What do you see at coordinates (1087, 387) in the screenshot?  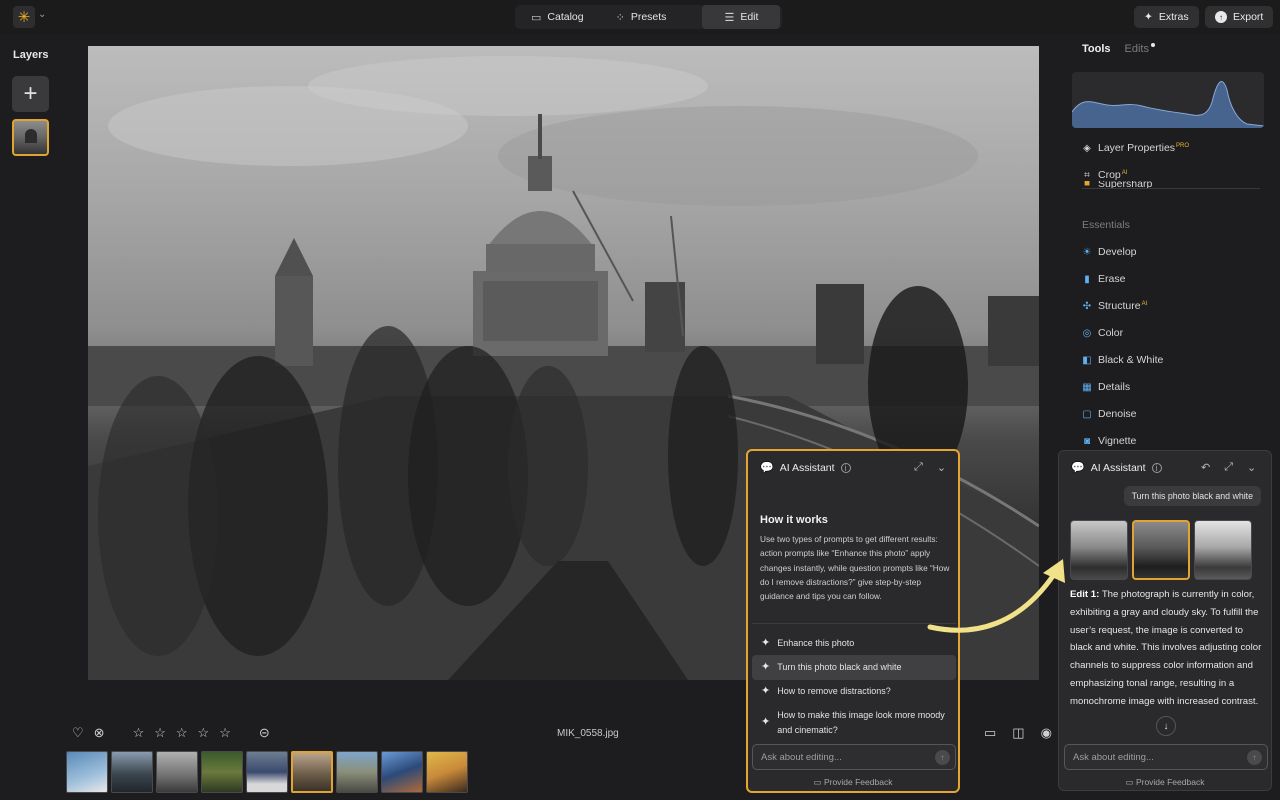 I see `details-icon: ▦` at bounding box center [1087, 387].